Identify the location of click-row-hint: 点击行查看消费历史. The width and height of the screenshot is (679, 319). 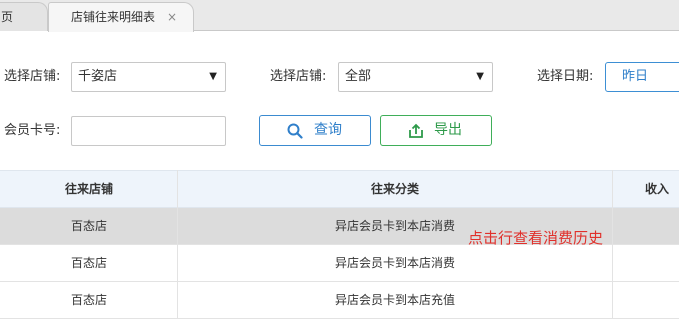
(536, 238).